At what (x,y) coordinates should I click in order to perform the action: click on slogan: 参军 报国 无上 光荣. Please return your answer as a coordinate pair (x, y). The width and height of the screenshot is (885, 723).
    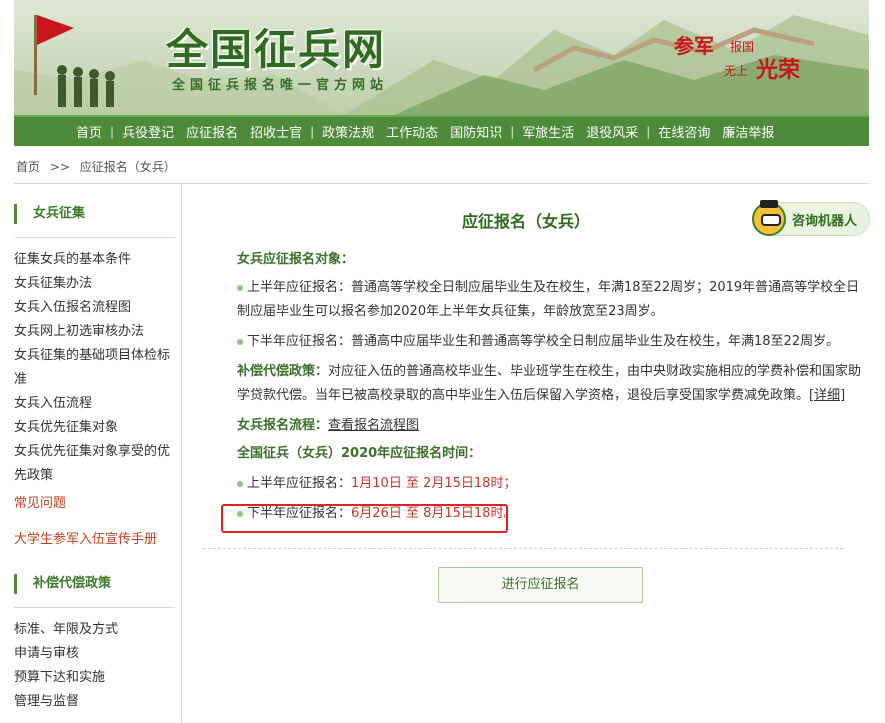
    Looking at the image, I should click on (749, 60).